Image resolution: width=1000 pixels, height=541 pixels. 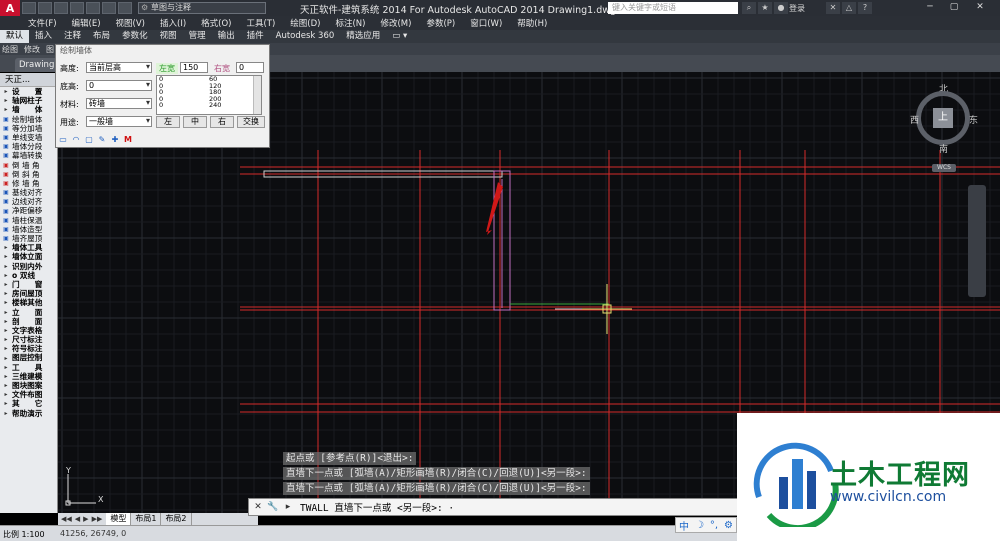 I want to click on viewcube-top-face: 上, so click(x=943, y=118).